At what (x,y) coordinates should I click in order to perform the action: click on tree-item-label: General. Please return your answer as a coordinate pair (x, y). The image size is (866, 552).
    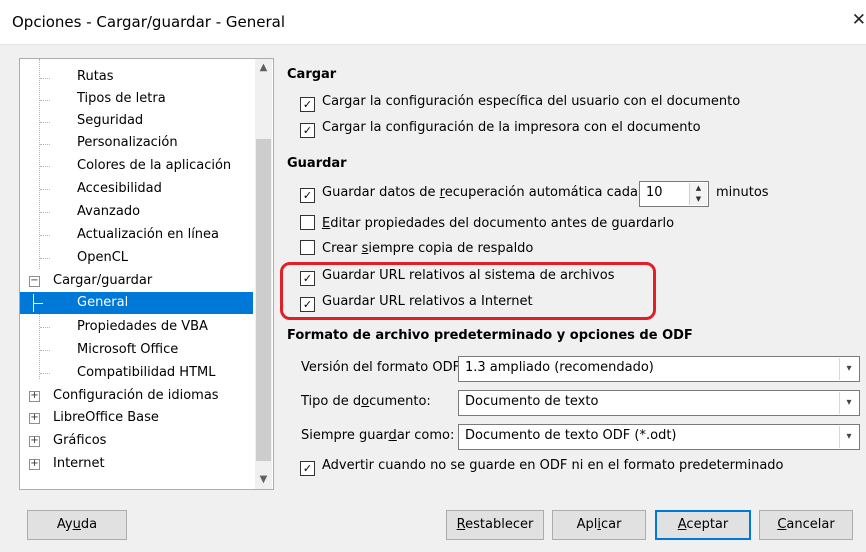
    Looking at the image, I should click on (103, 302).